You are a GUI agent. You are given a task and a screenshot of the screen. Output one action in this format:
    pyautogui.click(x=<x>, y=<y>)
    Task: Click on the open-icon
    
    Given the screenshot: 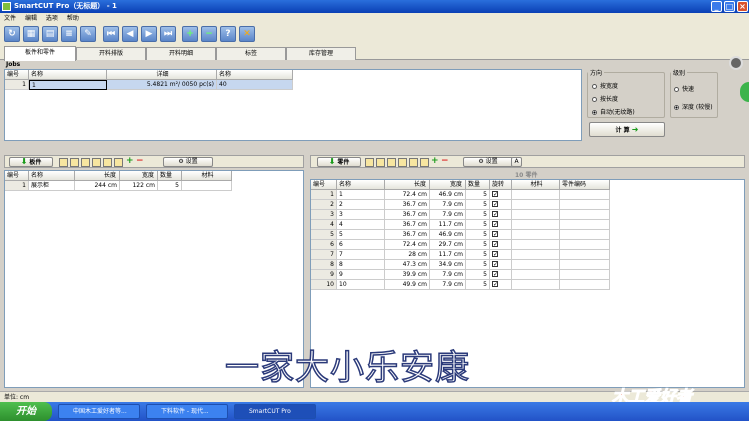 What is the action you would take?
    pyautogui.click(x=380, y=162)
    